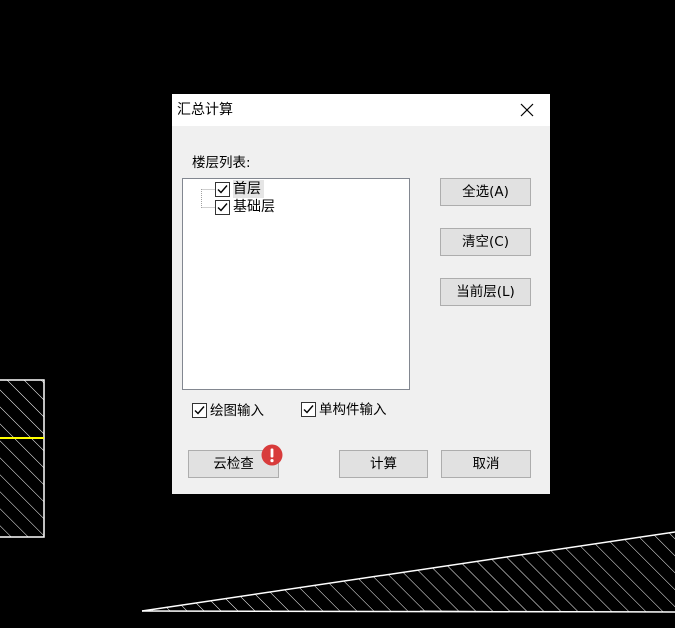 The width and height of the screenshot is (675, 628). Describe the element at coordinates (254, 207) in the screenshot. I see `floor-item-label: 基础层` at that location.